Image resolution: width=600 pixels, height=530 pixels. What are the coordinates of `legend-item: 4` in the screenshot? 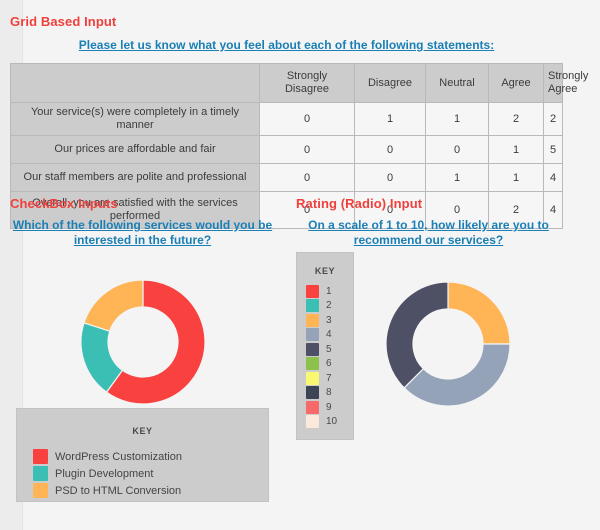 It's located at (329, 335).